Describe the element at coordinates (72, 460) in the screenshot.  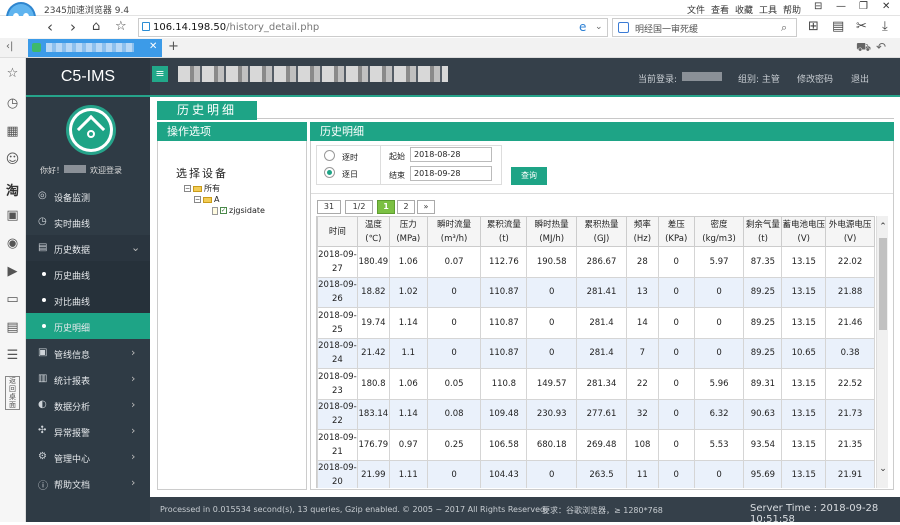
I see `sidebar-item-label: 管理中心` at that location.